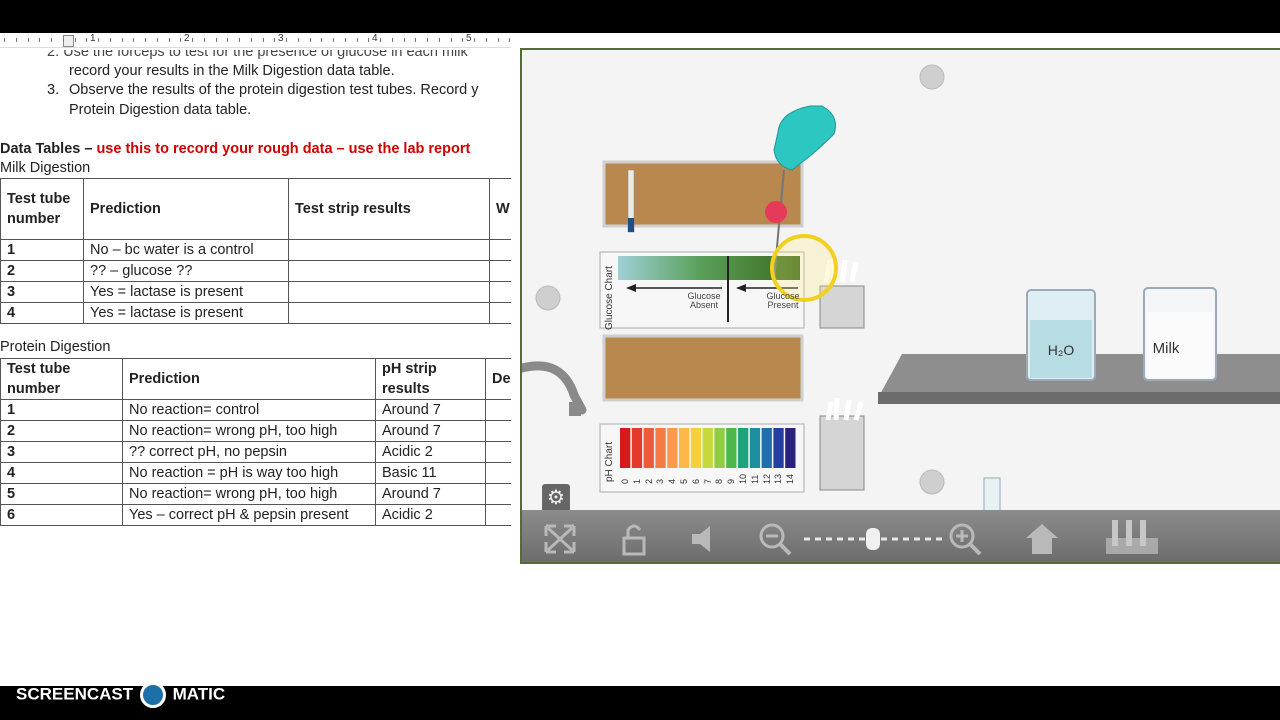 This screenshot has width=1280, height=720. I want to click on cell-prediction: ?? correct pH, no pepsin, so click(249, 452).